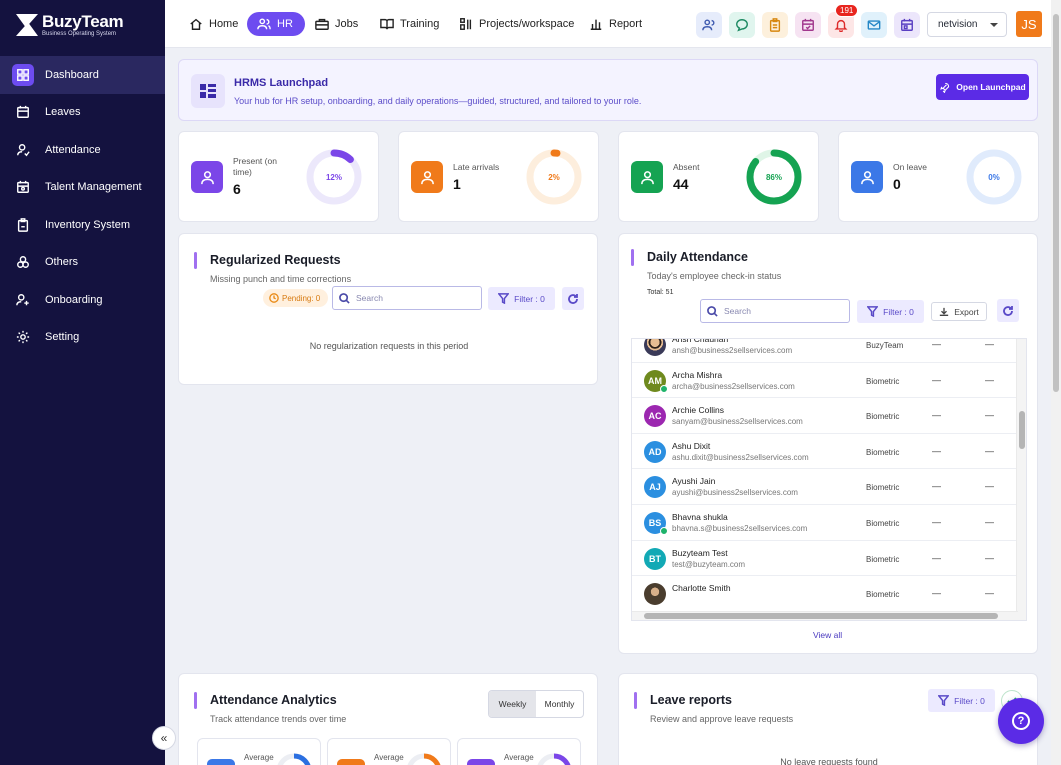  Describe the element at coordinates (821, 616) in the screenshot. I see `list-horizontal-thumb` at that location.